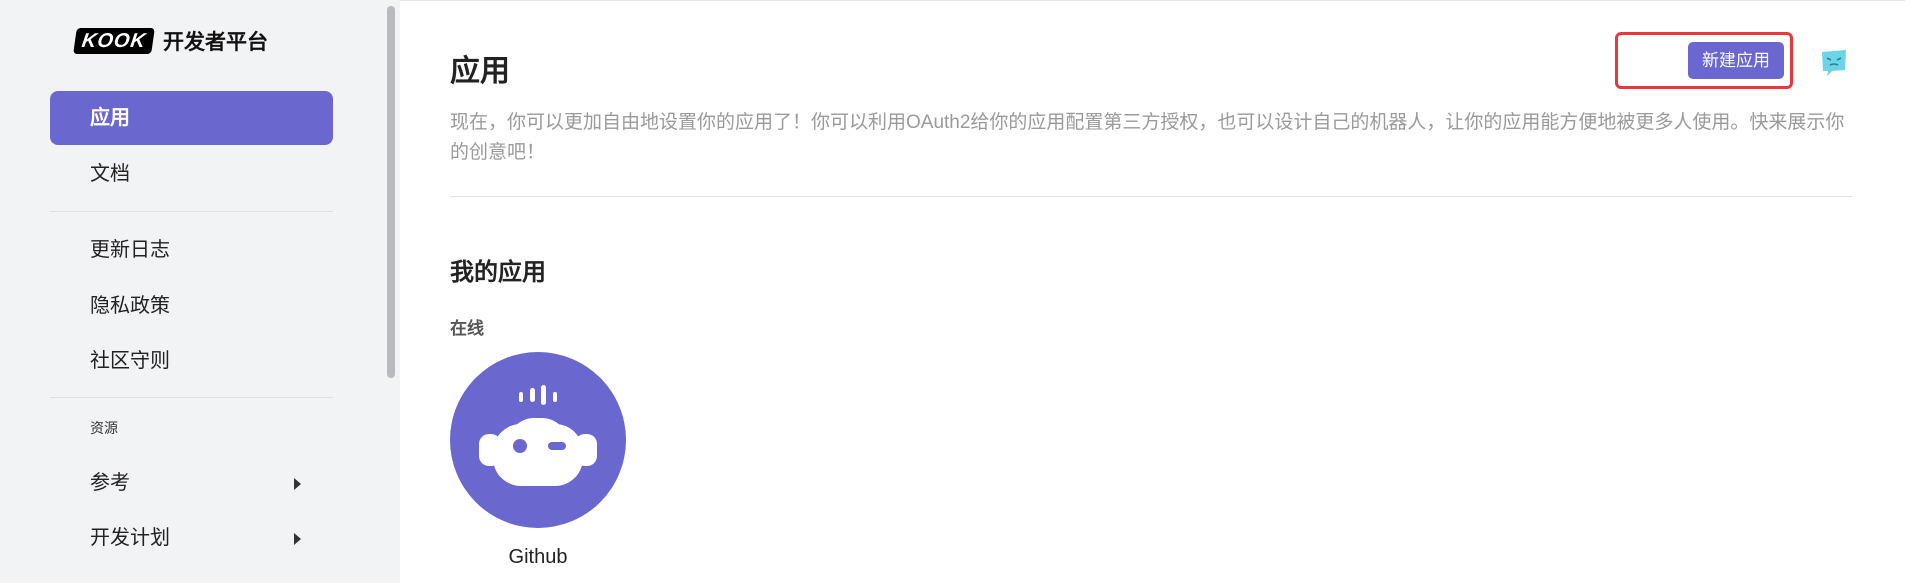  I want to click on sidebar-item-label: 参考, so click(110, 483).